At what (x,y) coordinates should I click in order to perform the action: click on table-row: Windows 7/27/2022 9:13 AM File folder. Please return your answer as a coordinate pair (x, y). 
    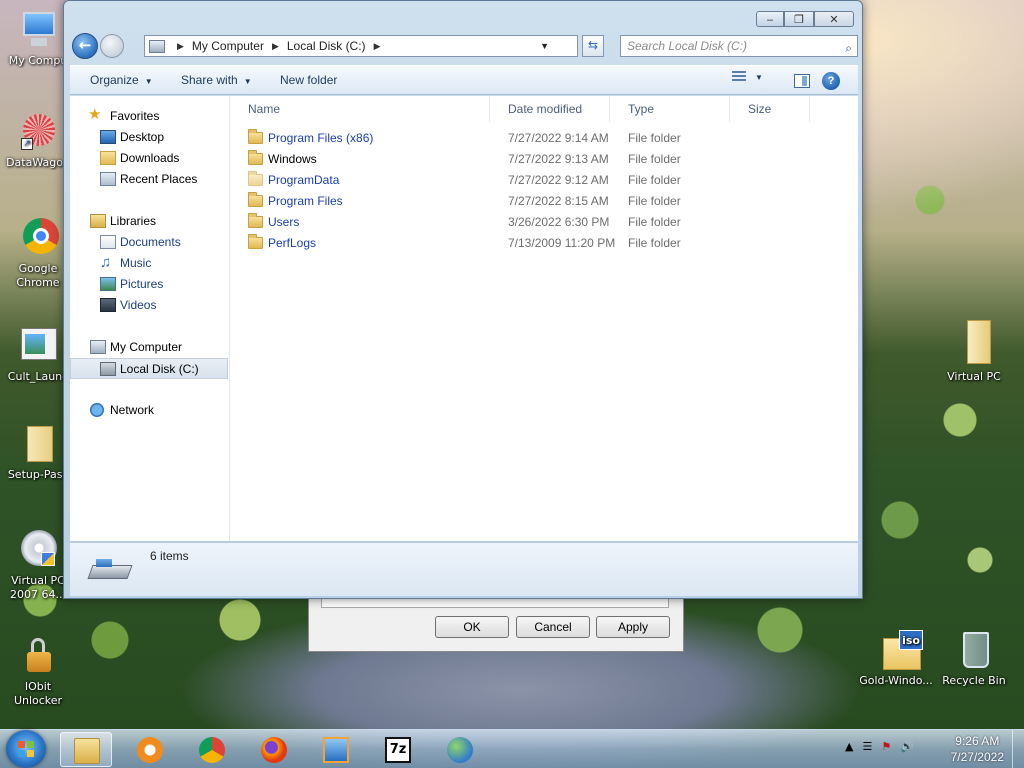
    Looking at the image, I should click on (542, 159).